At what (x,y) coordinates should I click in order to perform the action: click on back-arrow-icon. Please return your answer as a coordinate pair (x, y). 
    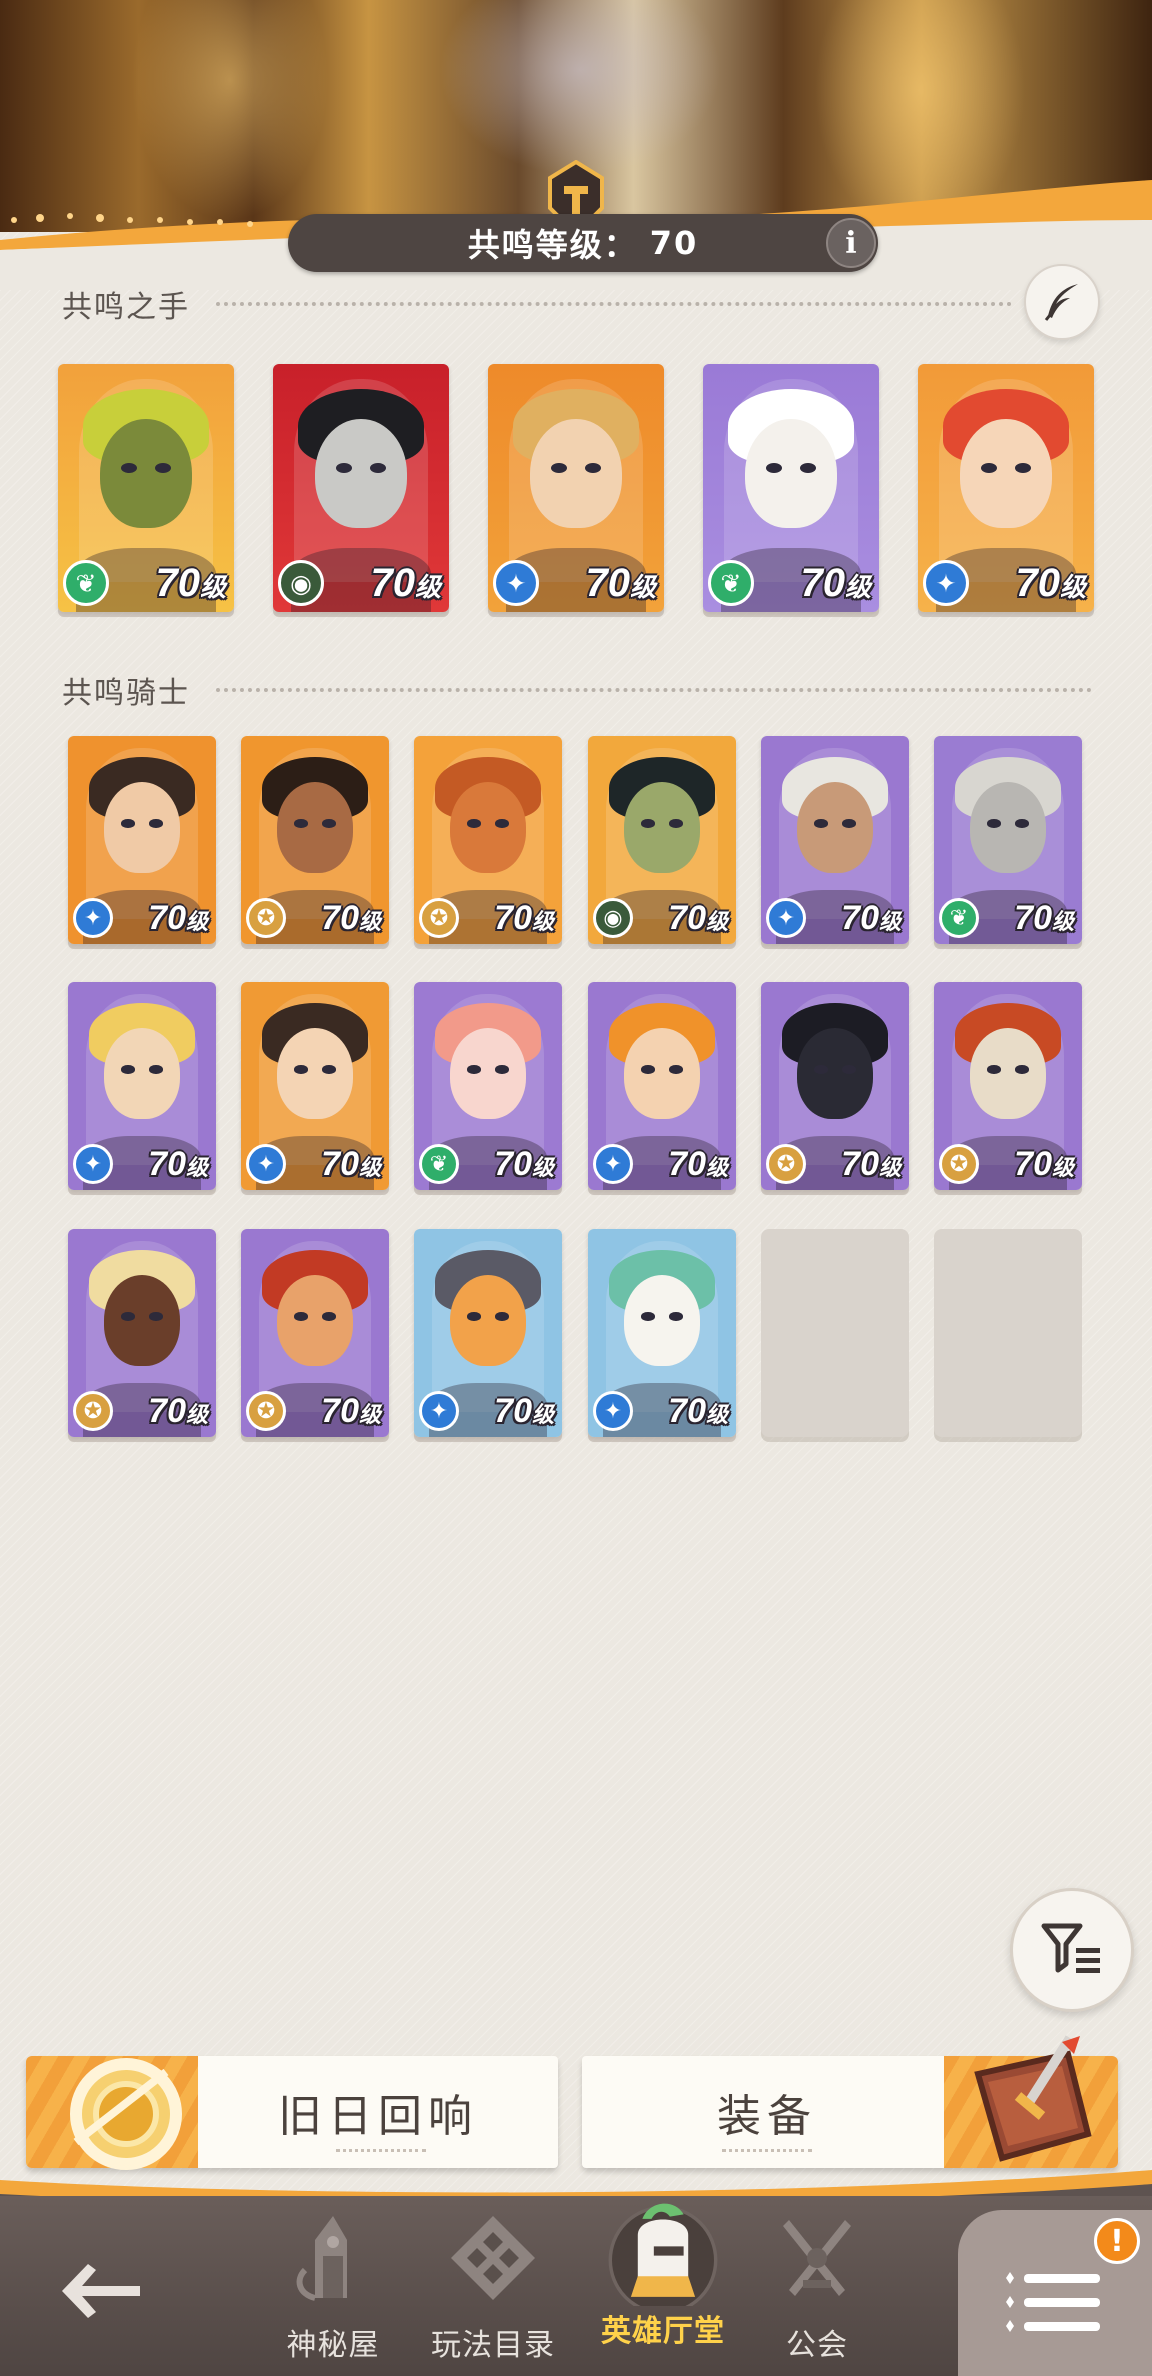
    Looking at the image, I should click on (101, 2291).